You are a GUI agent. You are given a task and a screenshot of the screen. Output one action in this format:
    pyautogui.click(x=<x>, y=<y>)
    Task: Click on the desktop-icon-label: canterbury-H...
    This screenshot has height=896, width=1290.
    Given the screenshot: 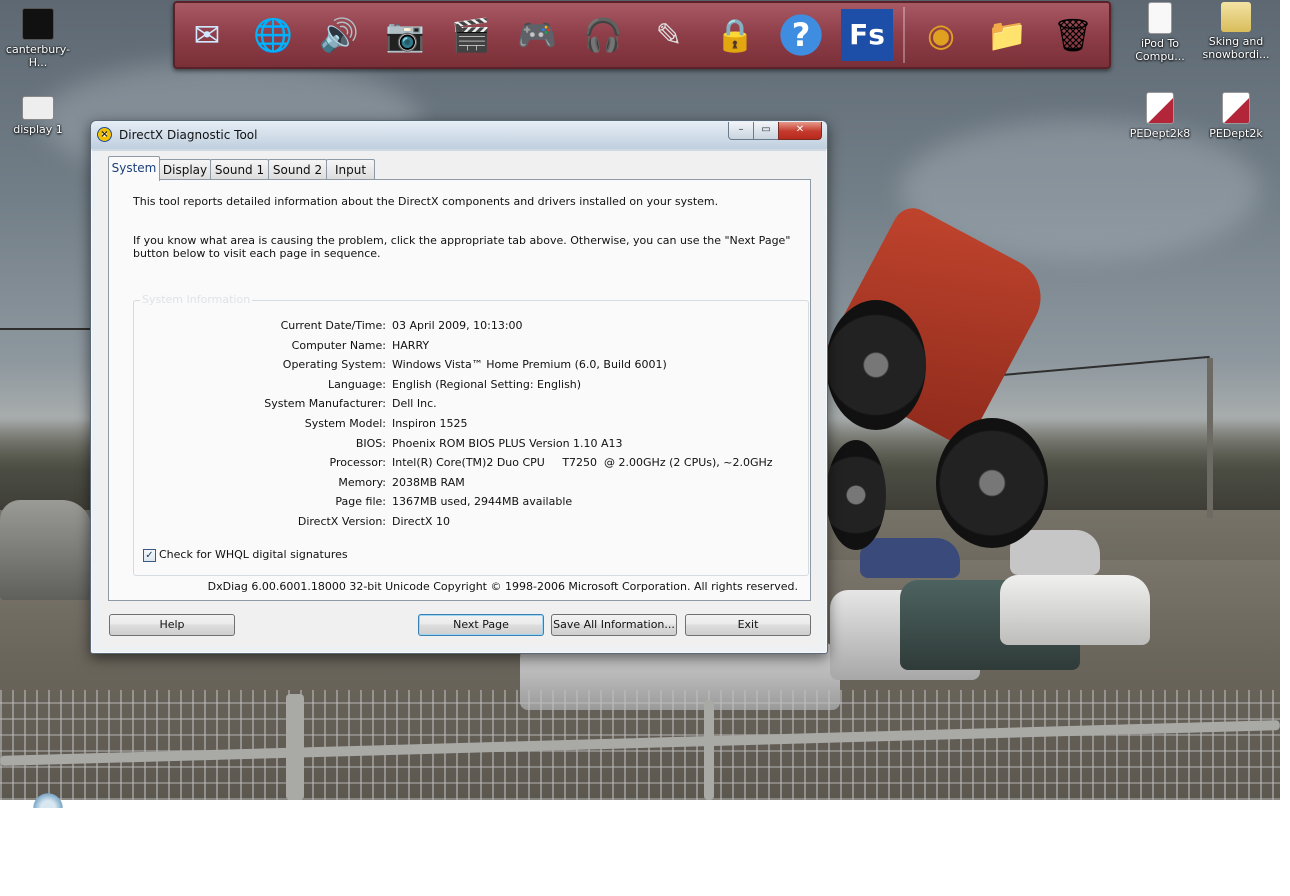 What is the action you would take?
    pyautogui.click(x=38, y=56)
    